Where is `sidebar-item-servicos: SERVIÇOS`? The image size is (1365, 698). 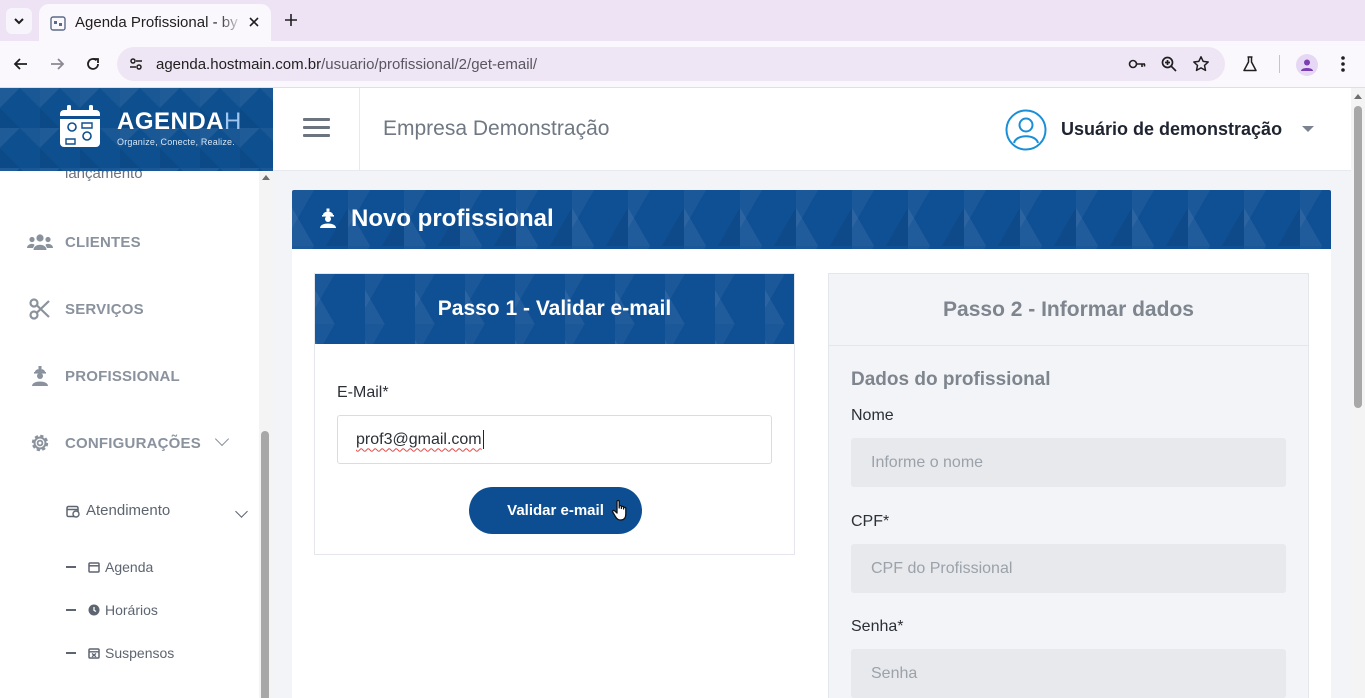
sidebar-item-servicos: SERVIÇOS is located at coordinates (129, 309).